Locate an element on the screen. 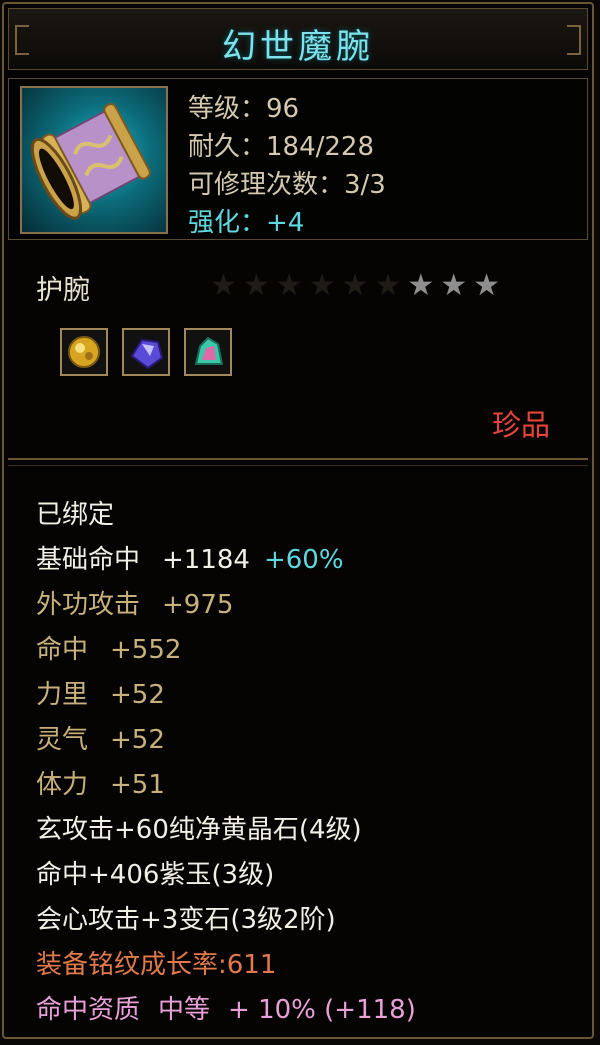 This screenshot has height=1045, width=600. bracer-icon is located at coordinates (90, 161).